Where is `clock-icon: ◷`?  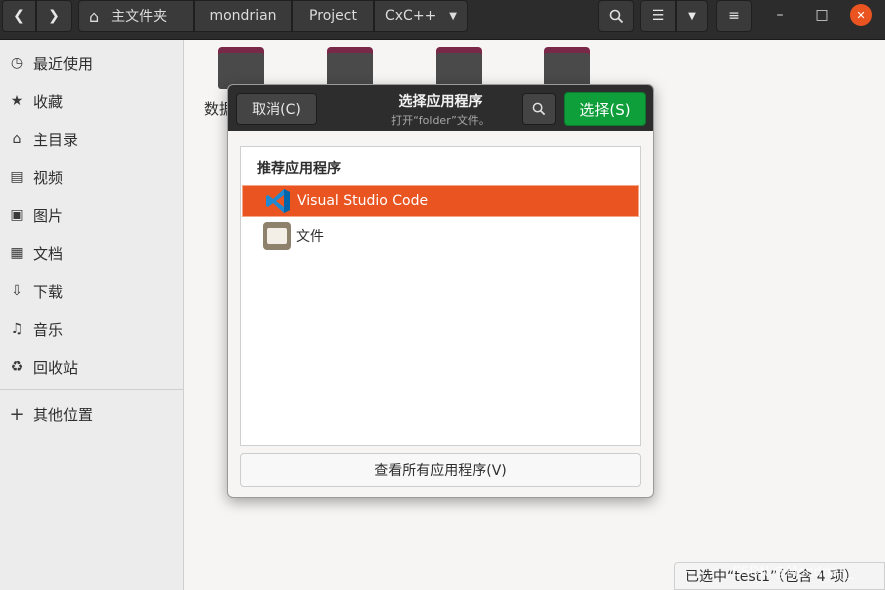
clock-icon: ◷ is located at coordinates (17, 63).